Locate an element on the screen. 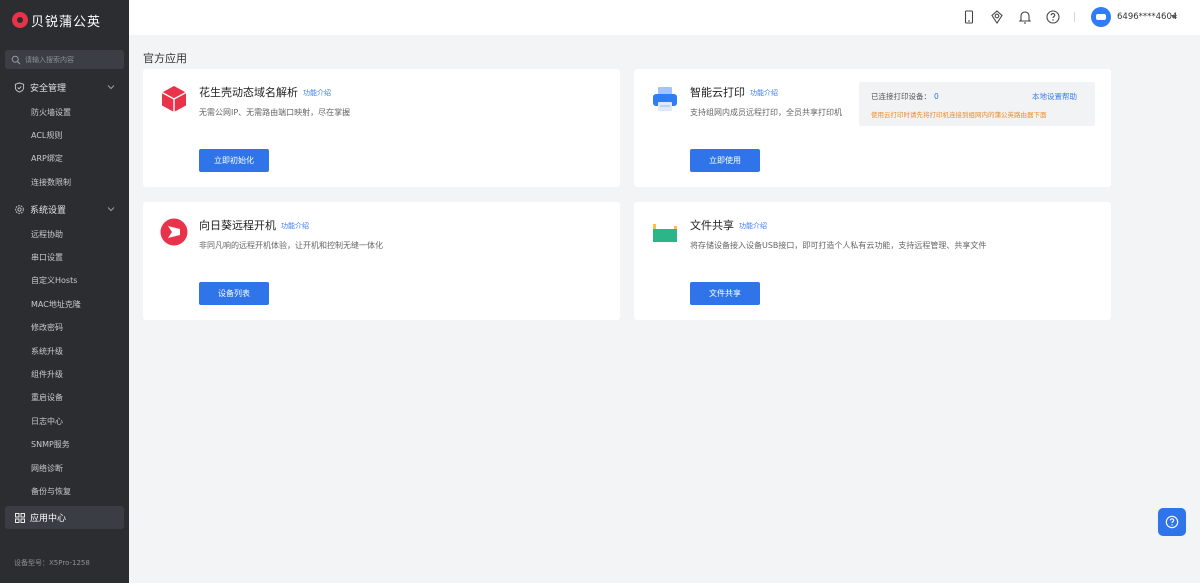 The height and width of the screenshot is (583, 1200). card-title: 花生壳动态域名解析 功能介绍 is located at coordinates (265, 92).